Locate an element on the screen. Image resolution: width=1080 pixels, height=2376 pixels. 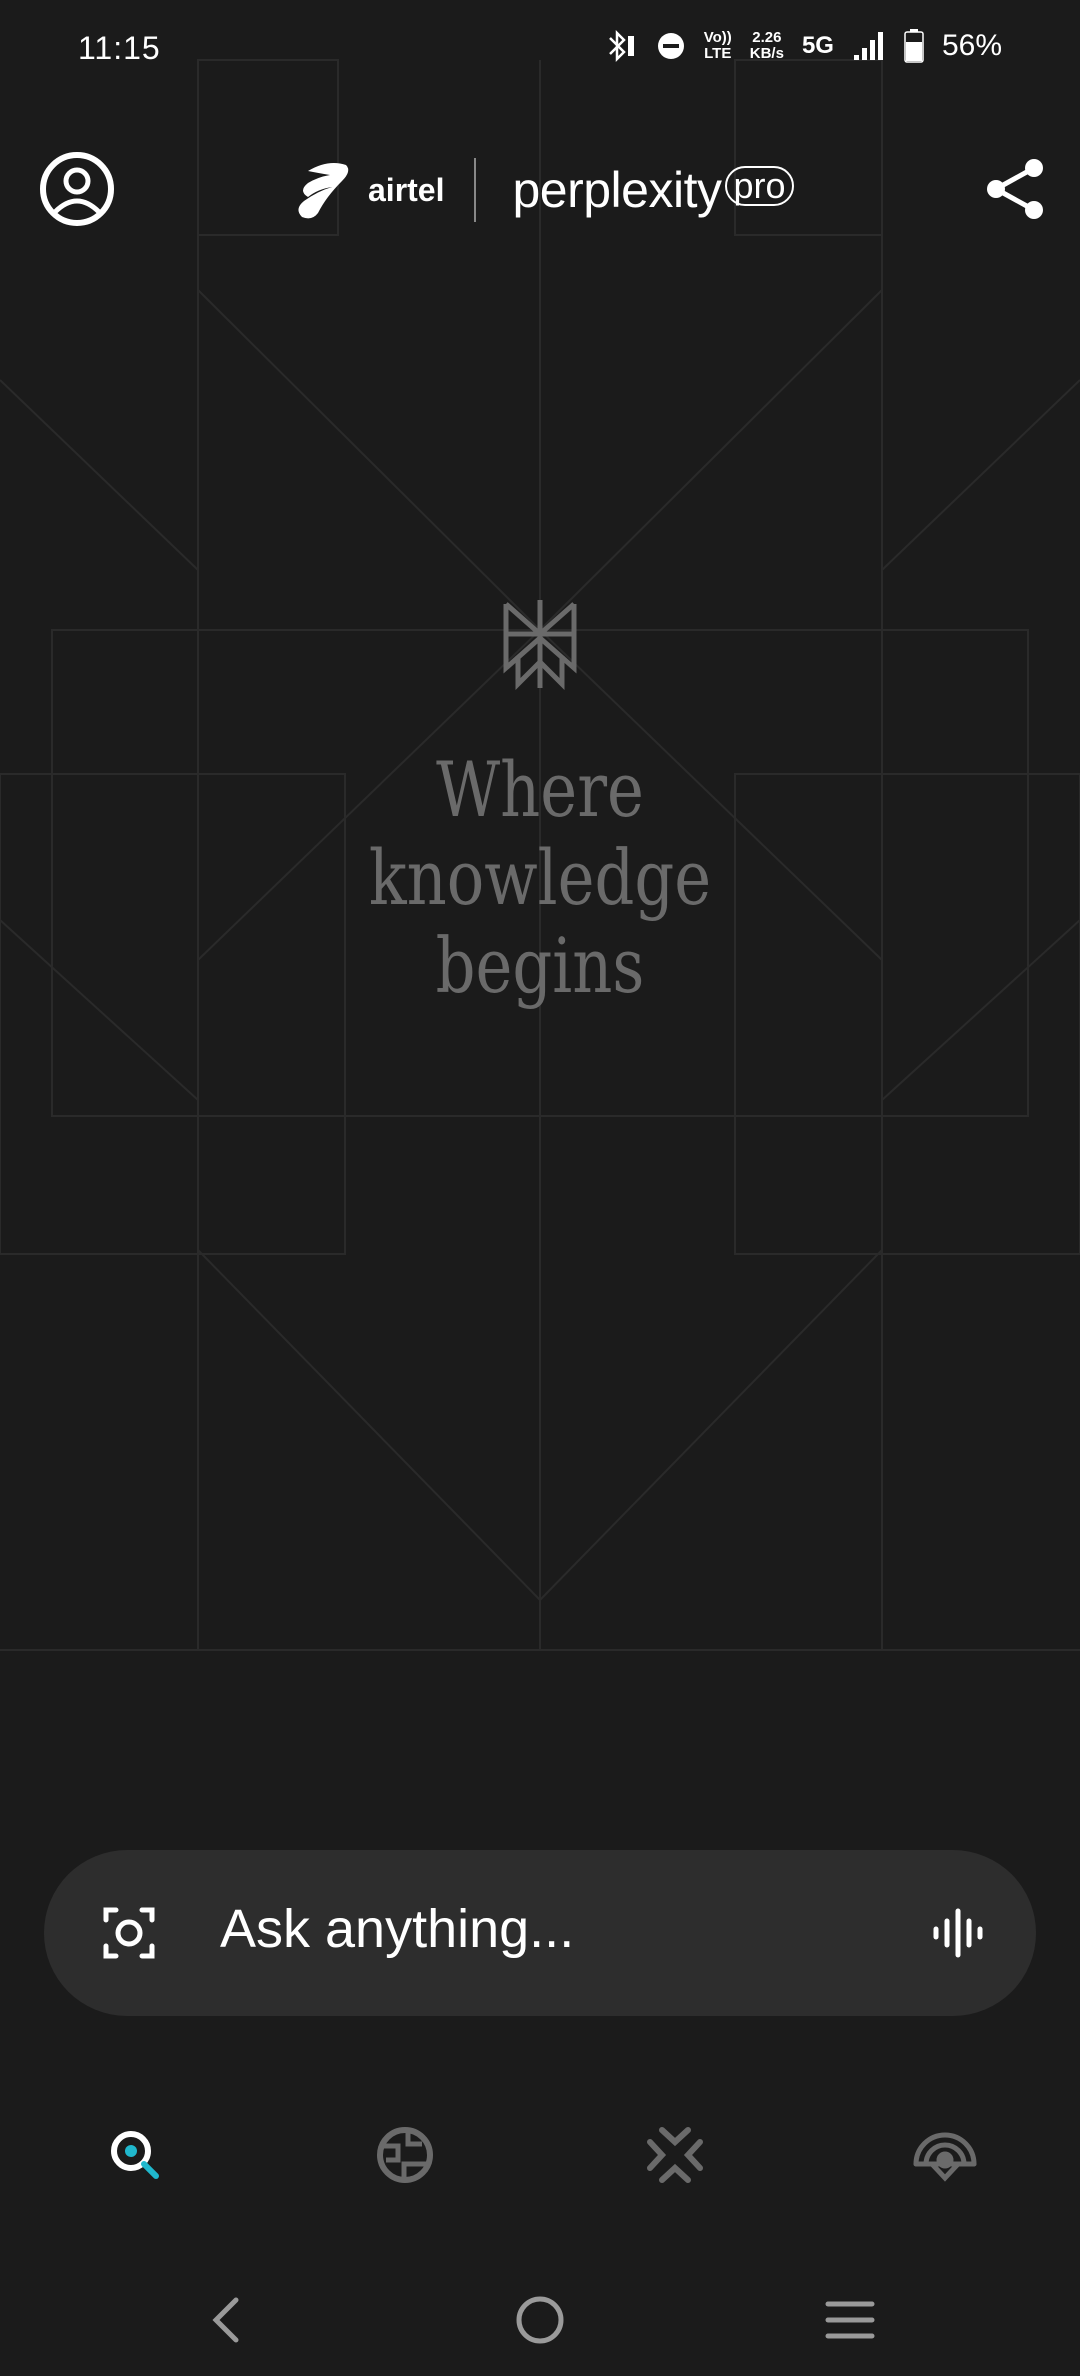
share-icon is located at coordinates (1015, 189).